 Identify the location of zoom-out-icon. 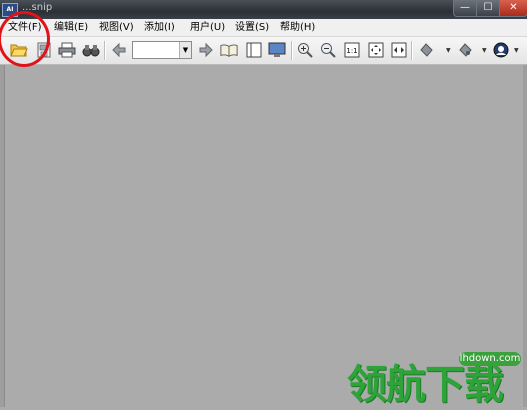
(328, 50).